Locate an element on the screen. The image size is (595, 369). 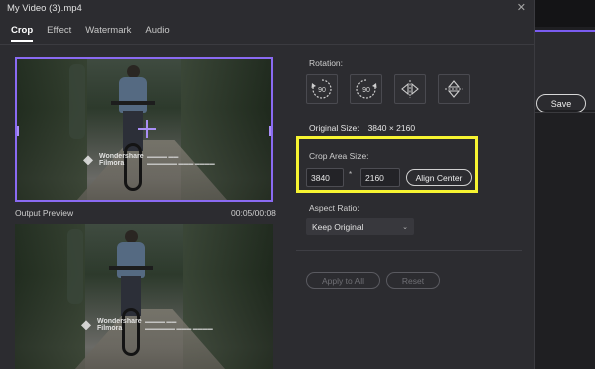
rotation-label: Rotation: is located at coordinates (326, 63).